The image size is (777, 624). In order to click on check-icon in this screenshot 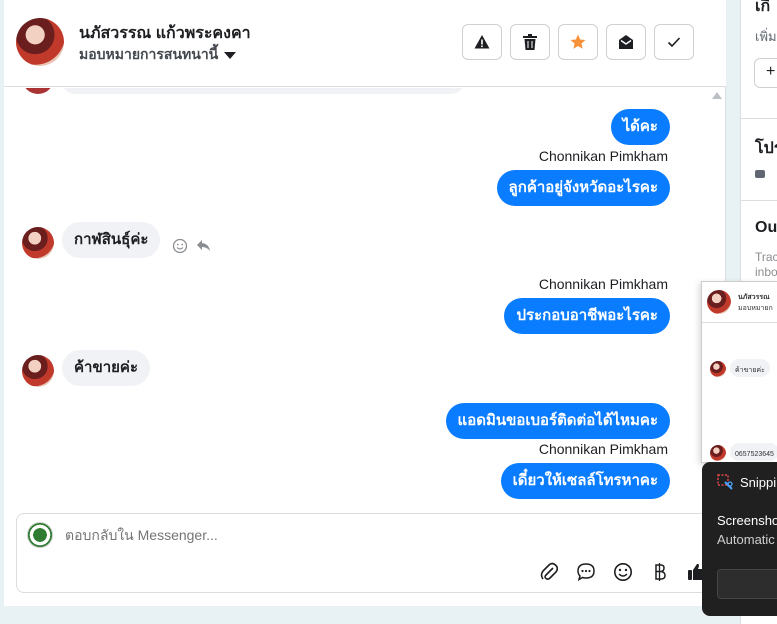, I will do `click(674, 42)`.